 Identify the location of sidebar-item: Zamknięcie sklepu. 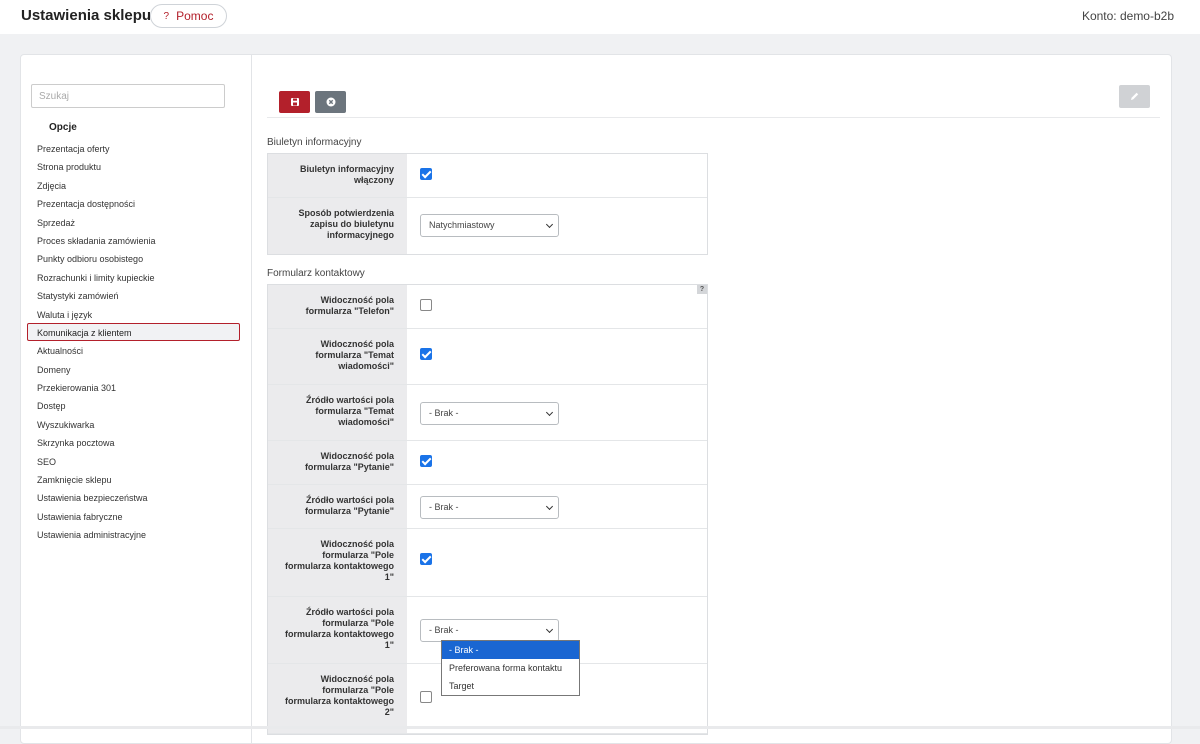
(133, 479).